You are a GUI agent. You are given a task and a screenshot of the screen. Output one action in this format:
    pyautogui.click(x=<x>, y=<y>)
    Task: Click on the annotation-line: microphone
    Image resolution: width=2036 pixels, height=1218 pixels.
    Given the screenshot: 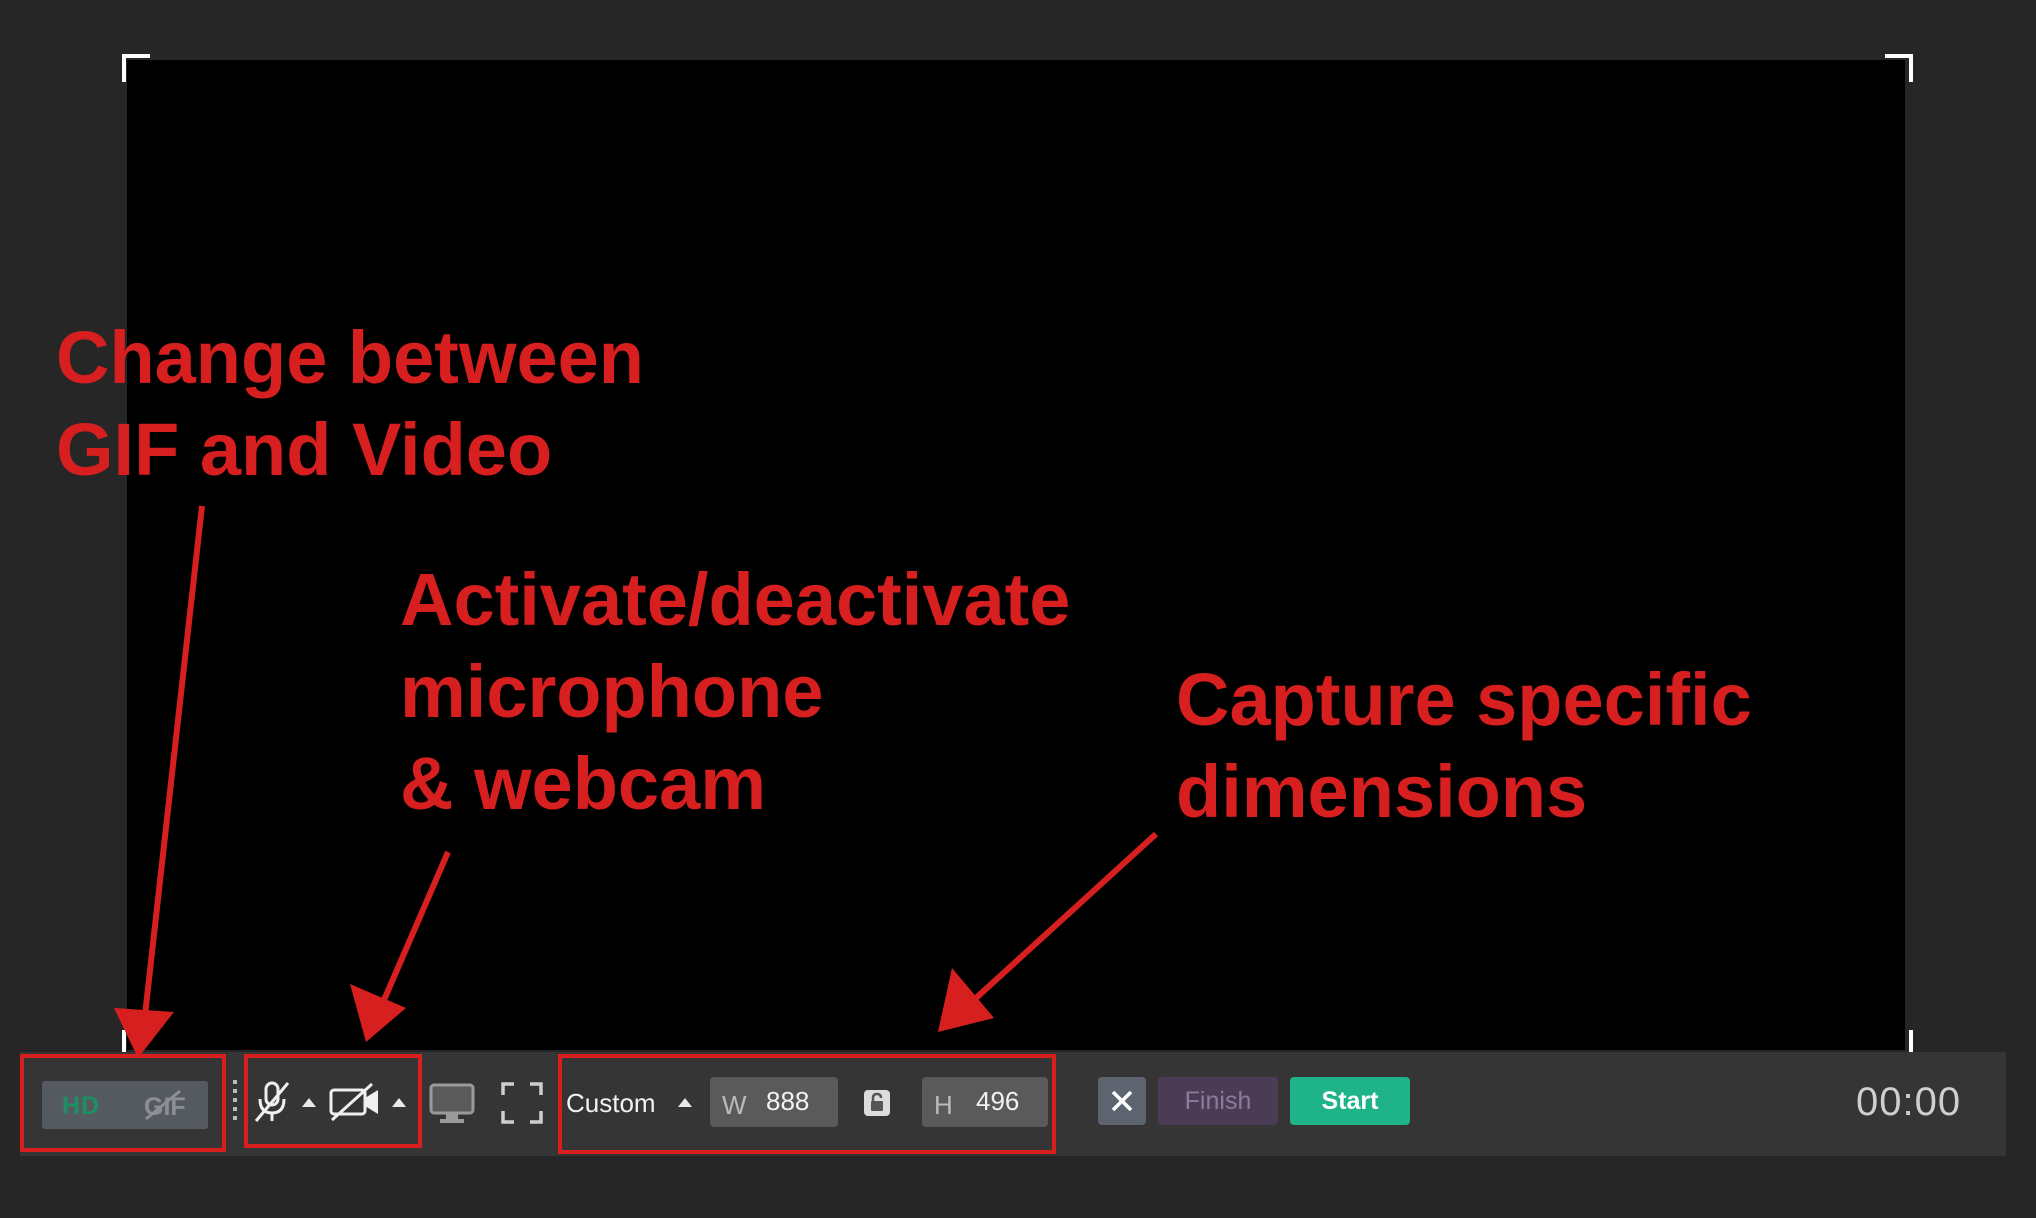 What is the action you would take?
    pyautogui.click(x=612, y=691)
    